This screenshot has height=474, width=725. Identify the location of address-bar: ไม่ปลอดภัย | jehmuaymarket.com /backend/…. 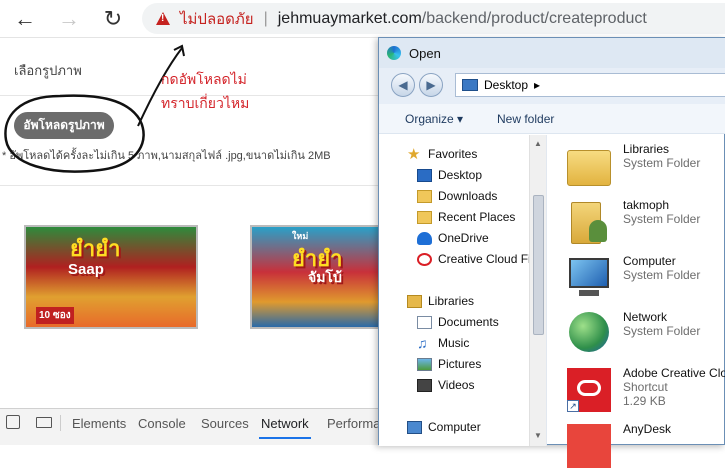
(433, 18).